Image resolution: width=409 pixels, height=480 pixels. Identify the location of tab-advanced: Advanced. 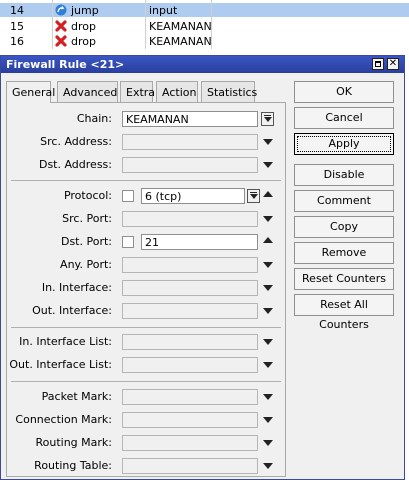
(87, 91).